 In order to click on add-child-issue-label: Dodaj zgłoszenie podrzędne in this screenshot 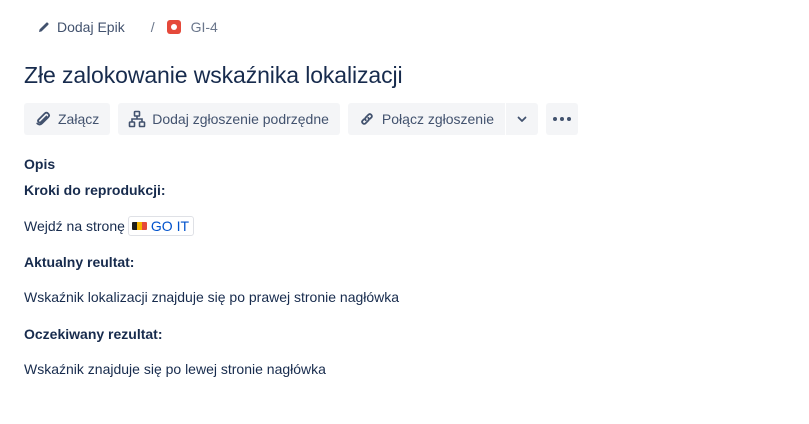, I will do `click(240, 119)`.